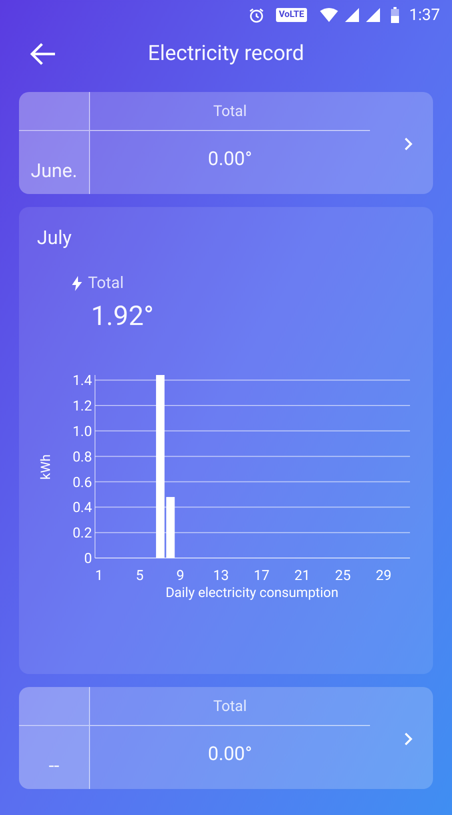 This screenshot has width=452, height=815. What do you see at coordinates (82, 482) in the screenshot?
I see `y-tick-label: 0.6` at bounding box center [82, 482].